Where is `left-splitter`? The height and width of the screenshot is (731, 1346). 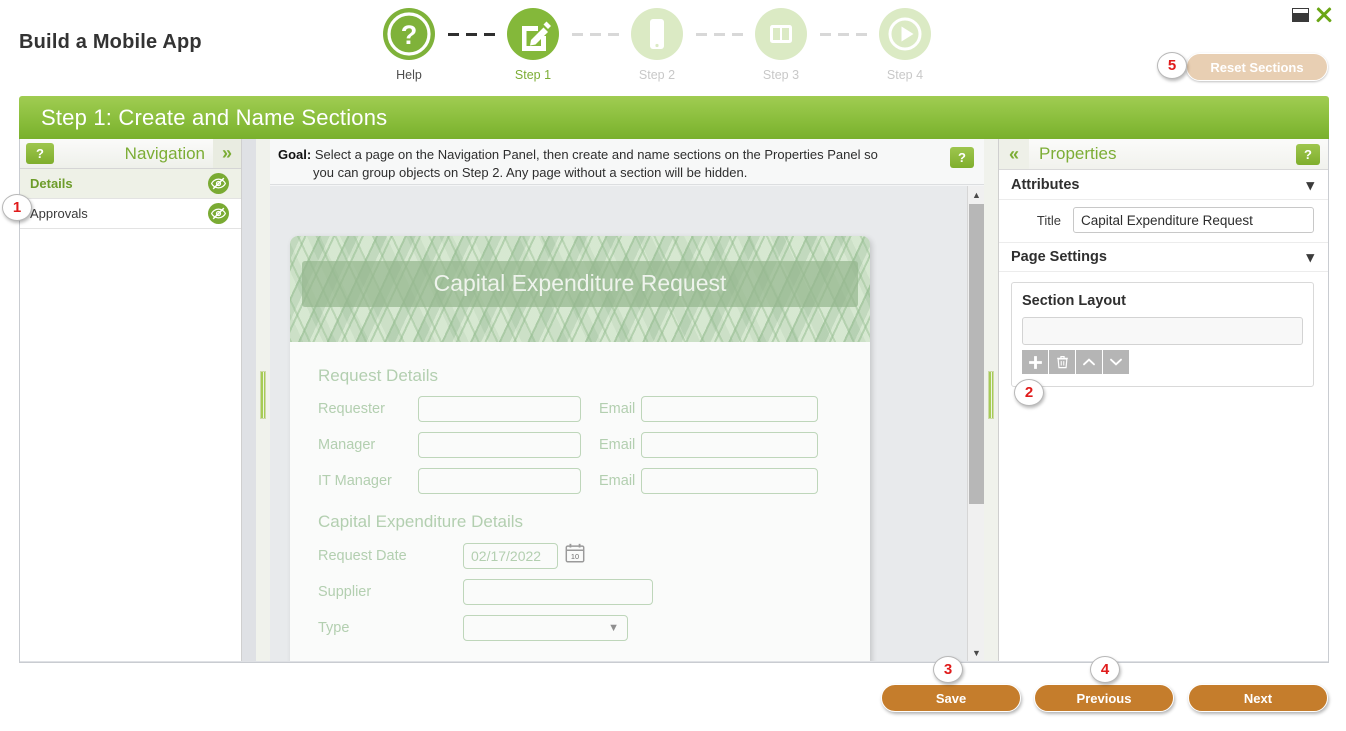
left-splitter is located at coordinates (263, 400).